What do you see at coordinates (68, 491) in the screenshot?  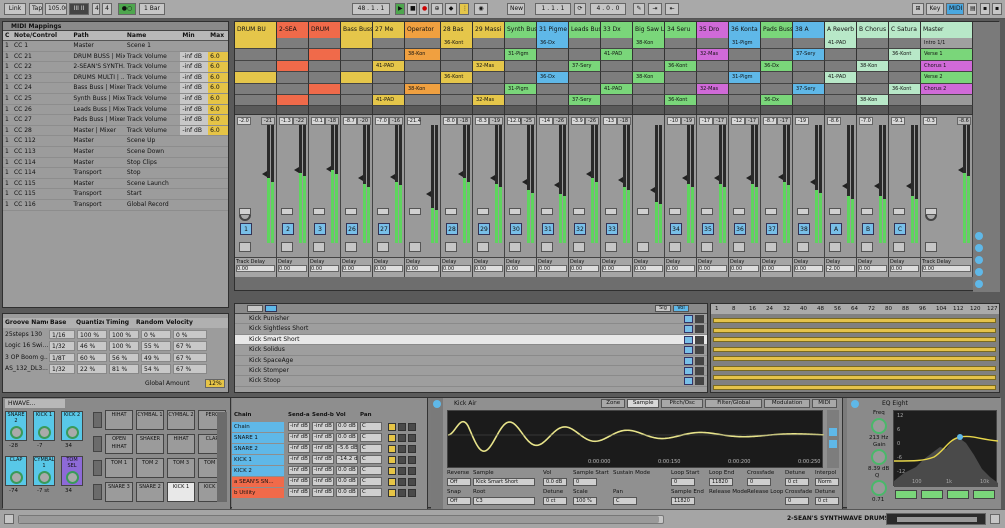 I see `macro-value: 34` at bounding box center [68, 491].